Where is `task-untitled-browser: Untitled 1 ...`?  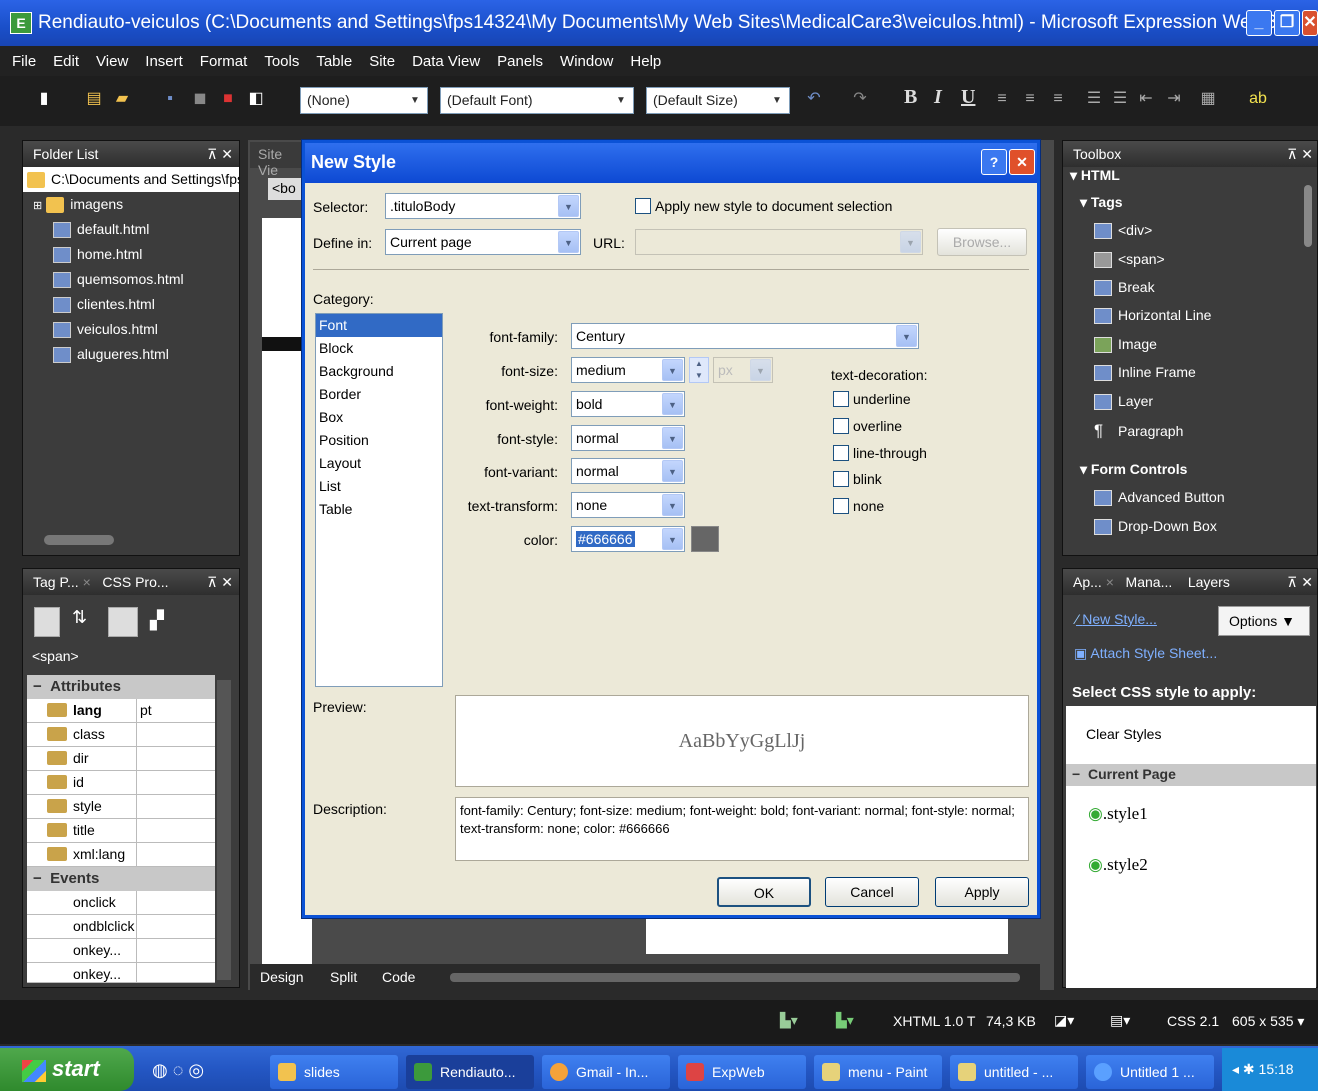 task-untitled-browser: Untitled 1 ... is located at coordinates (1150, 1072).